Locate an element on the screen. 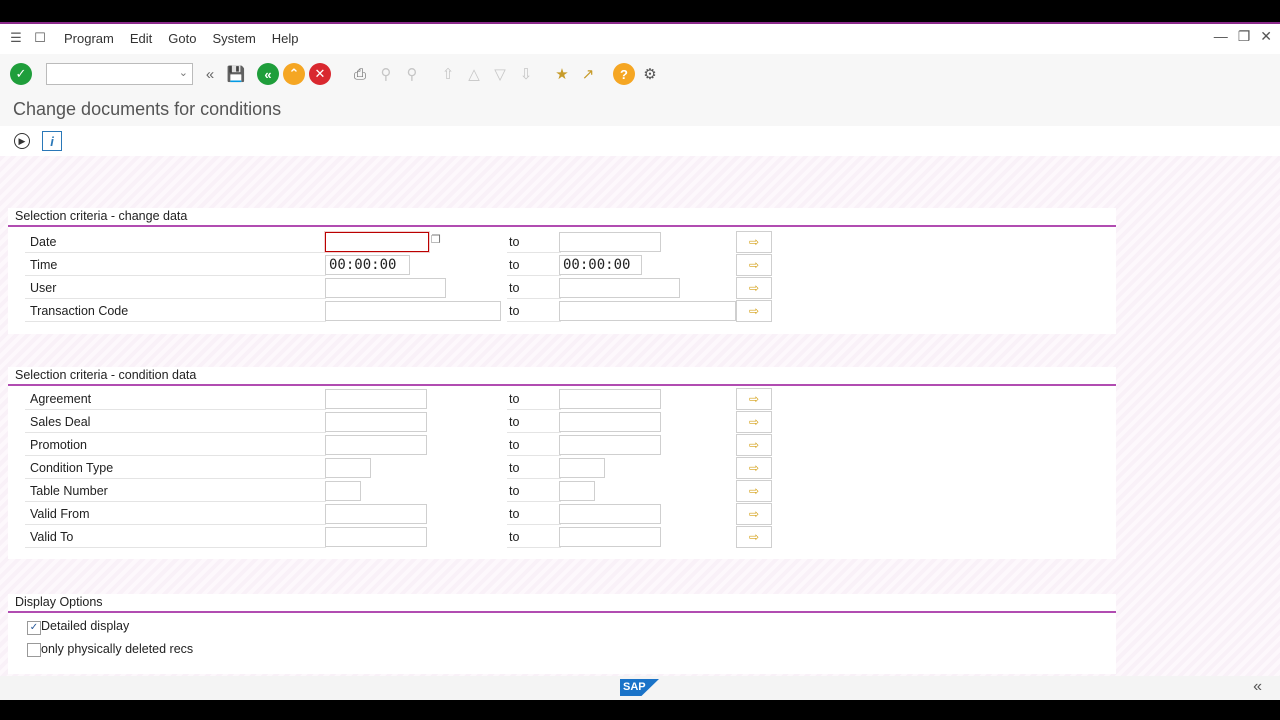 The image size is (1280, 720). time-to-input: 00:00:00 is located at coordinates (600, 265).